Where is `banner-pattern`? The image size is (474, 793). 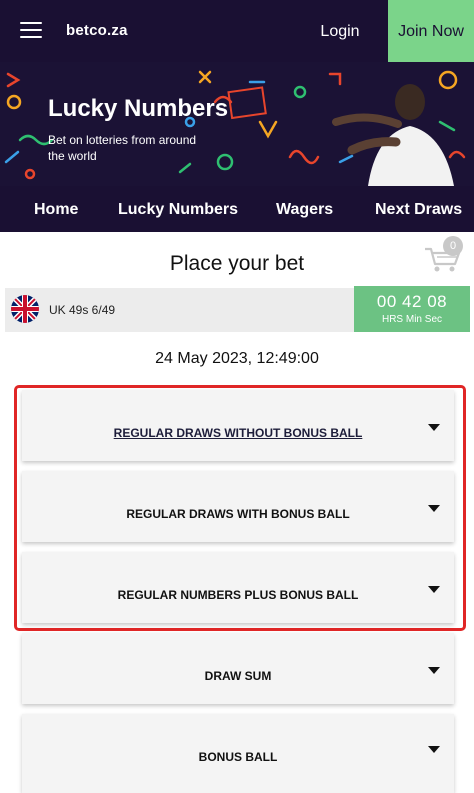
banner-pattern is located at coordinates (235, 128).